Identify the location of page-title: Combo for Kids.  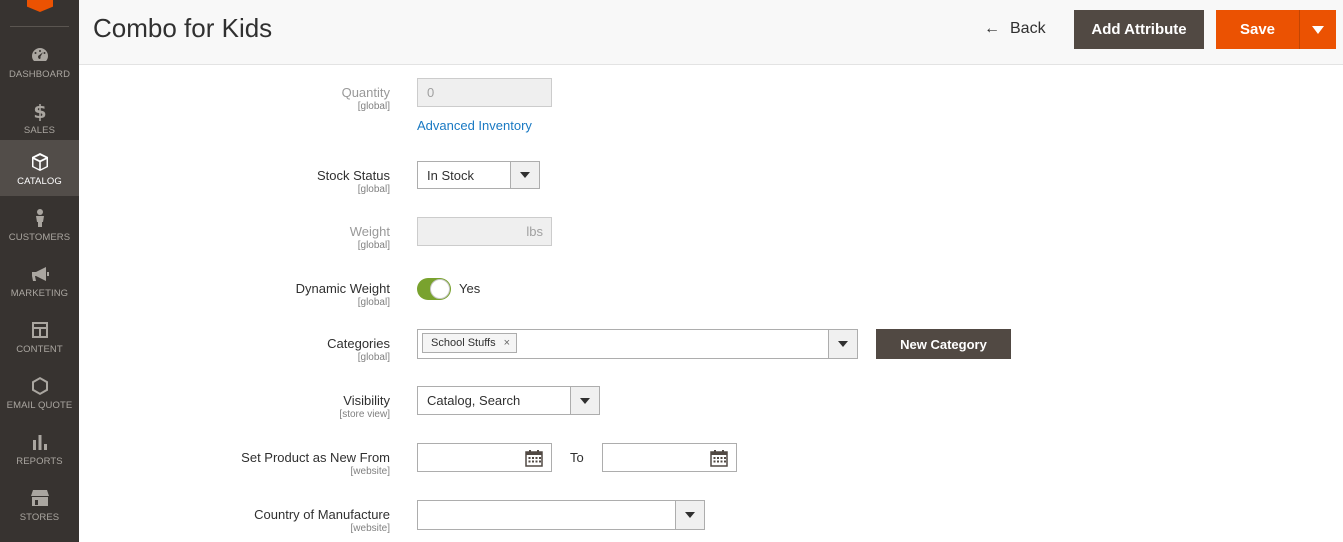
(183, 28).